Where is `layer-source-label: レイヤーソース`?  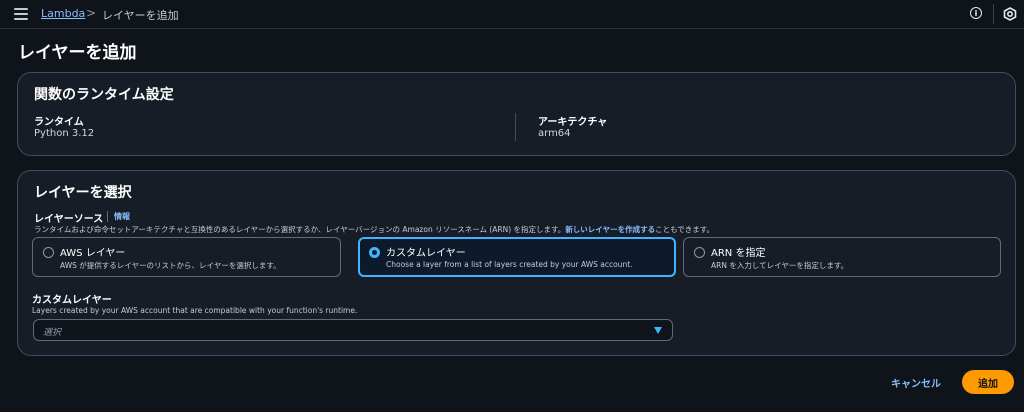 layer-source-label: レイヤーソース is located at coordinates (69, 219).